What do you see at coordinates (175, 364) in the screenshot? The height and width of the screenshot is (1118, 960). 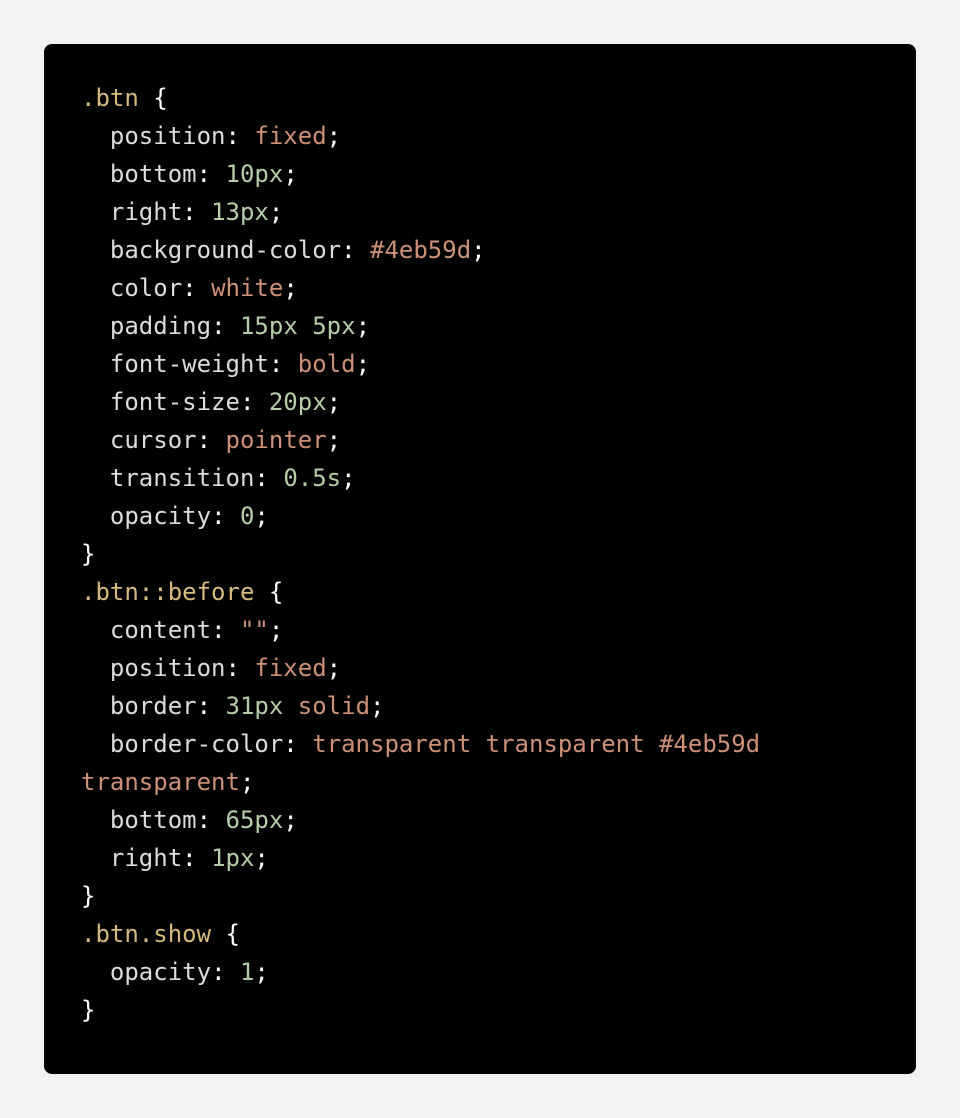 I see `code-token-property: font-weight` at bounding box center [175, 364].